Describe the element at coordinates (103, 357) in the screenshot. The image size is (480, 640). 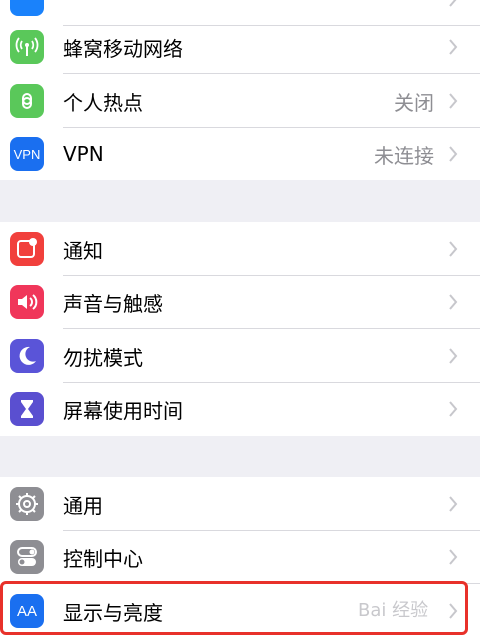
I see `row-label: 勿扰模式` at that location.